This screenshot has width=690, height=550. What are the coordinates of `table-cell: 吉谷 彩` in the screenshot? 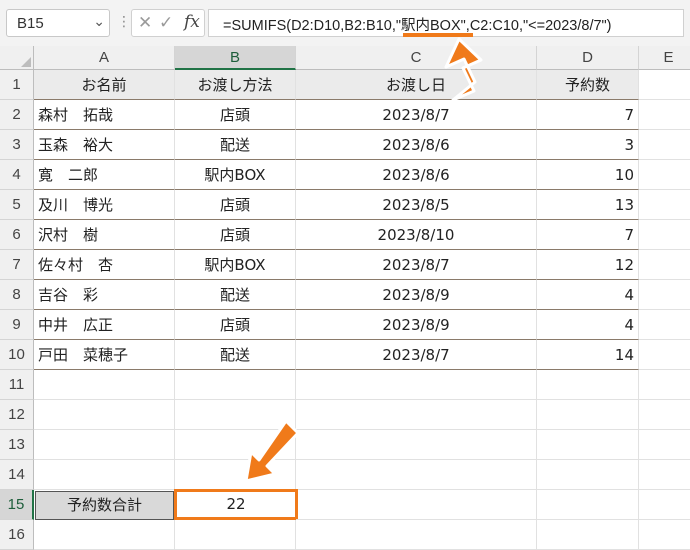 It's located at (104, 295).